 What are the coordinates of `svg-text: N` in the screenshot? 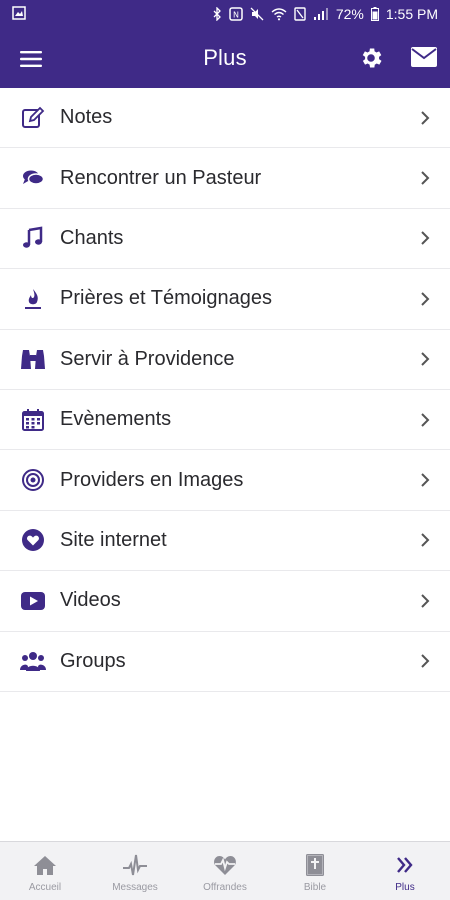 It's located at (236, 15).